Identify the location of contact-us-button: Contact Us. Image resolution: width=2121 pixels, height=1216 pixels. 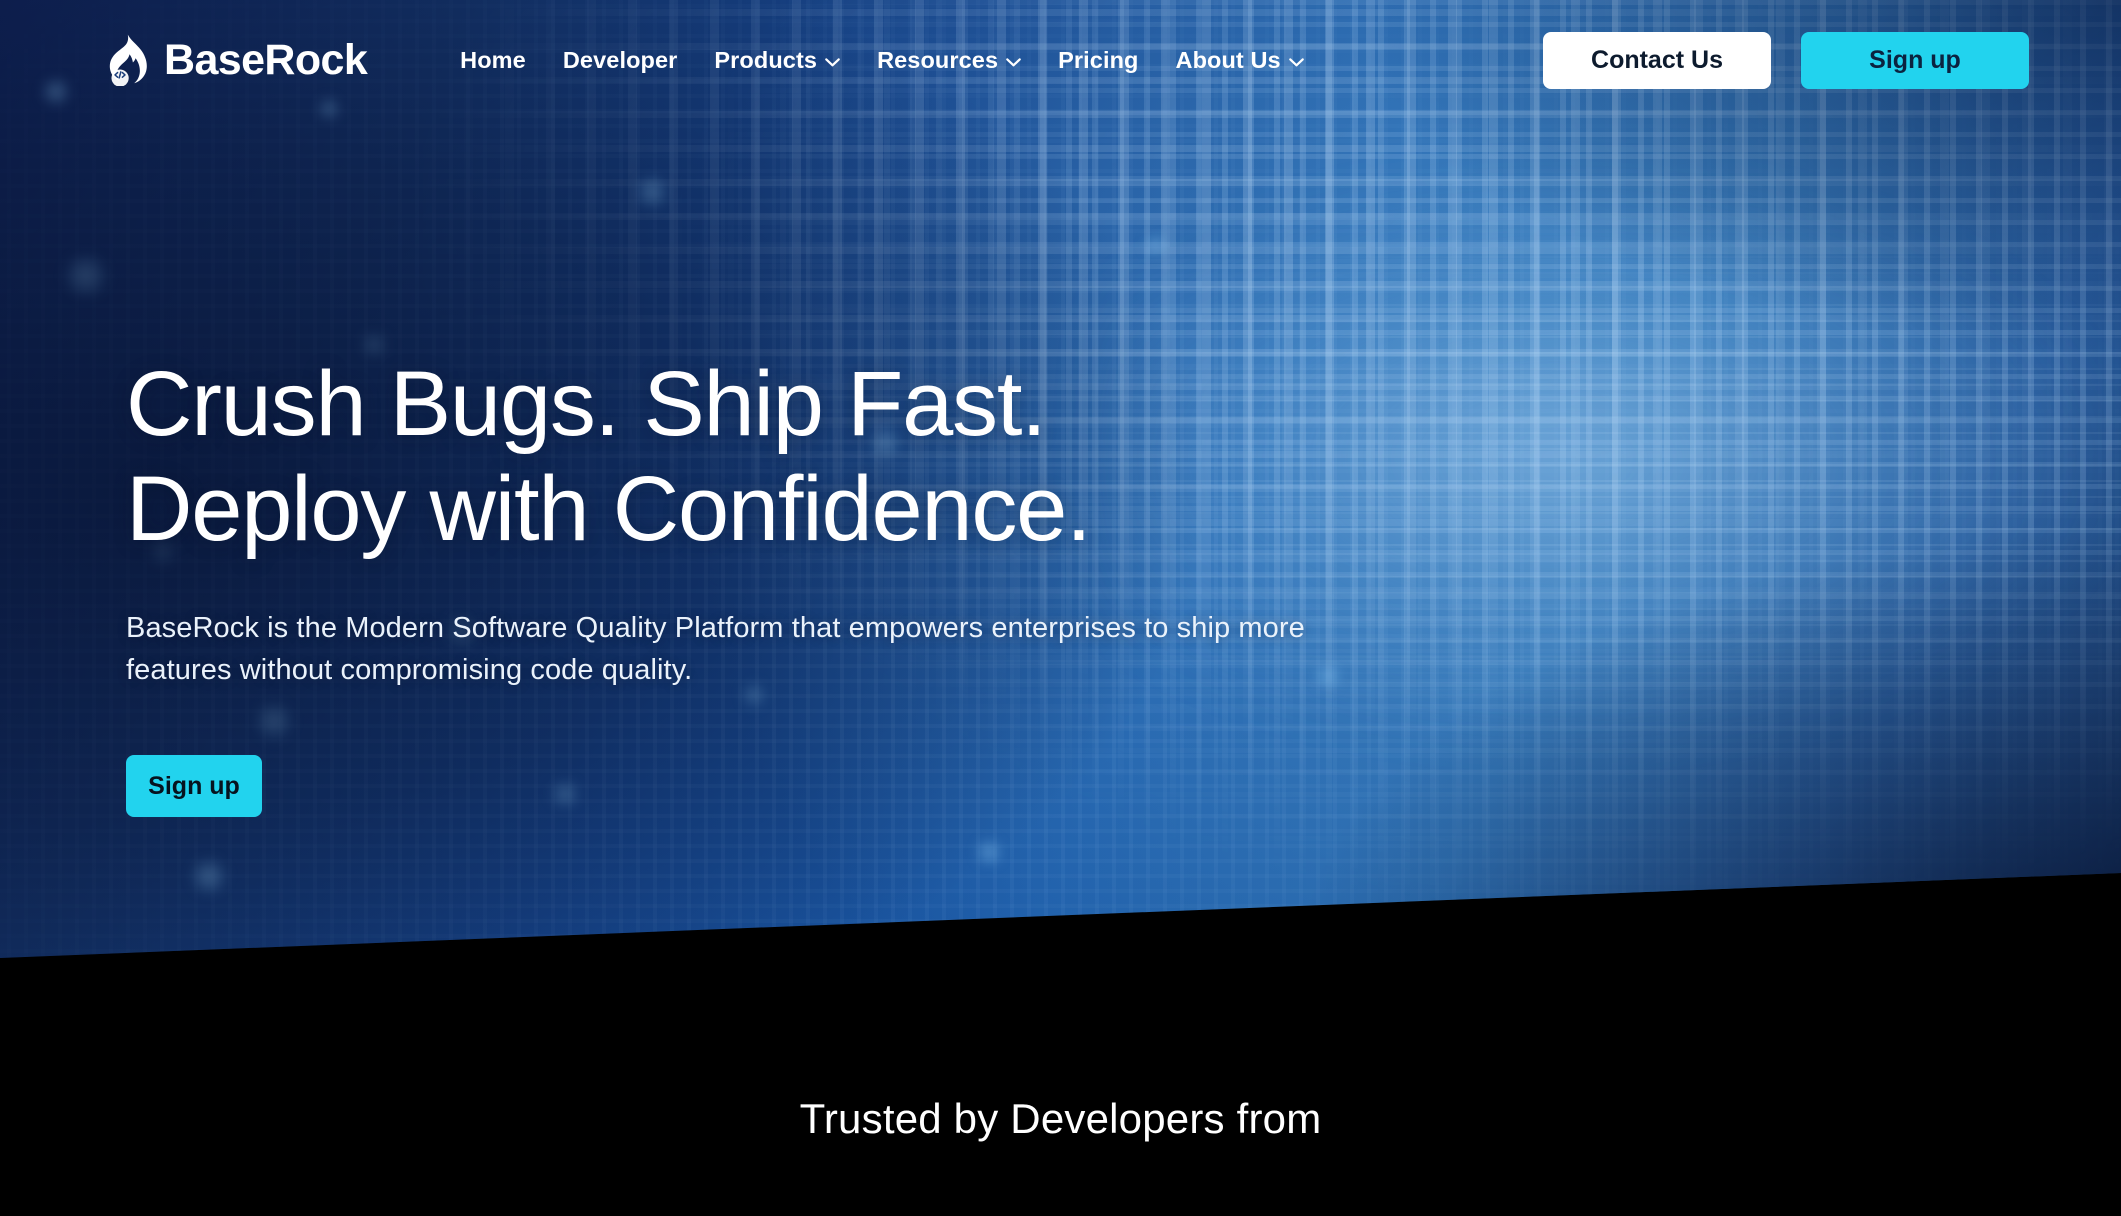
(1657, 60).